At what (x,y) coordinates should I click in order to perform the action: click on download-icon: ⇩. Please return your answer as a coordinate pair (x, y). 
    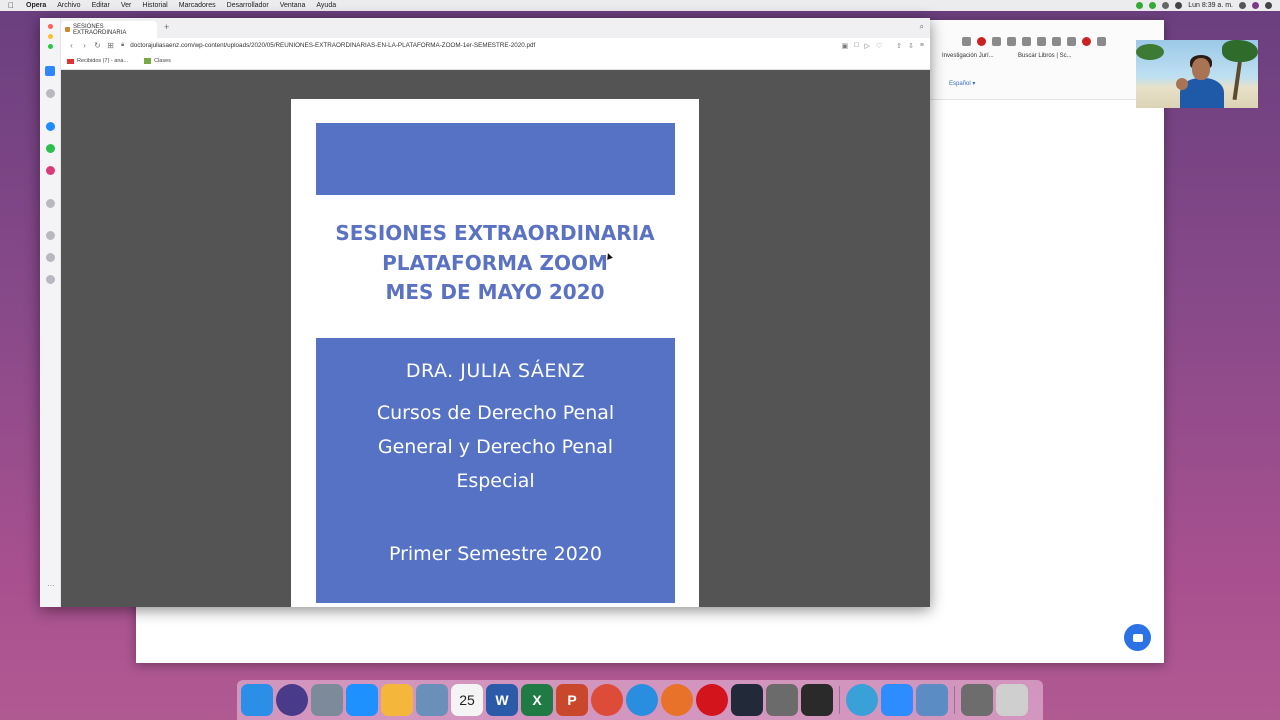
    Looking at the image, I should click on (911, 46).